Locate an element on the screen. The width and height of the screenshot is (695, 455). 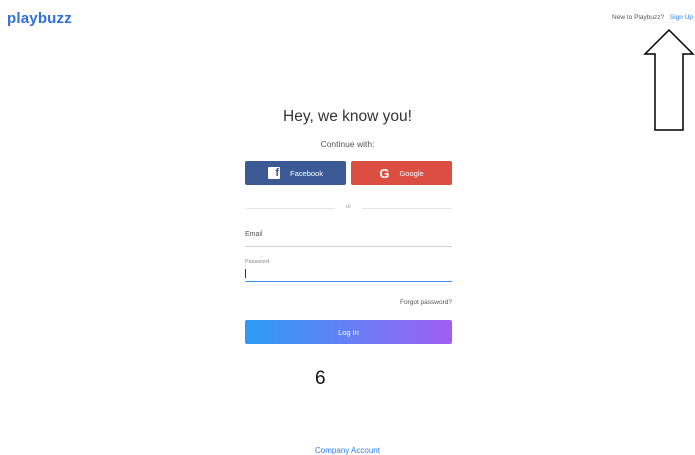
forgot-password-link: Forgot password? is located at coordinates (426, 302).